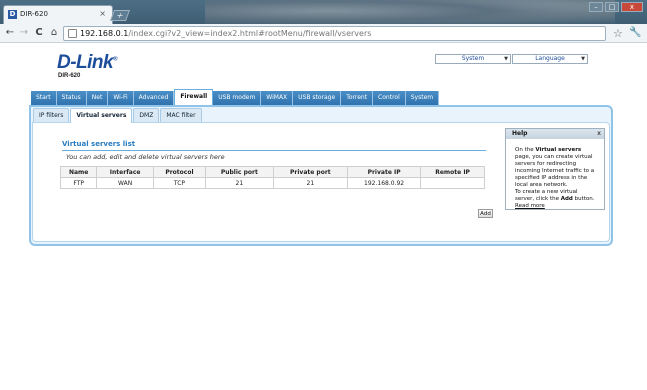 The image size is (647, 390). I want to click on help-title: Help, so click(520, 133).